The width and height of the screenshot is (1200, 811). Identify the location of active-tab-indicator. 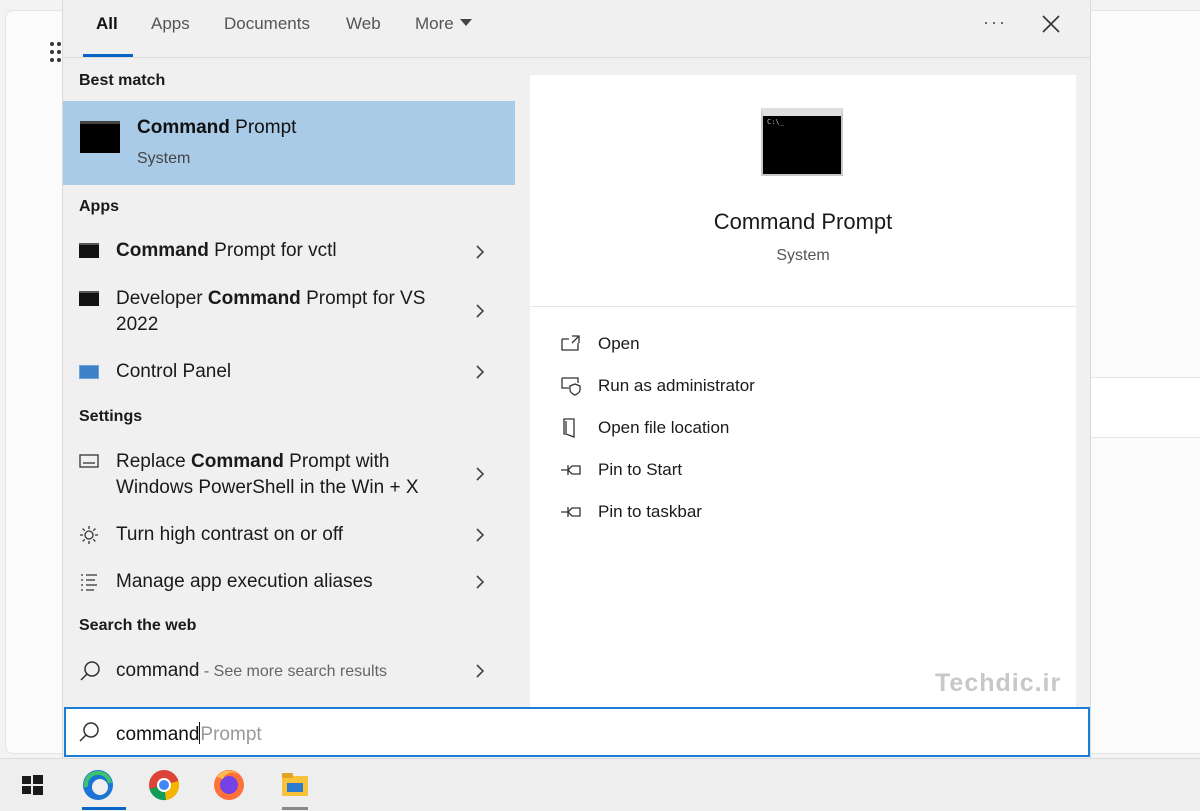
(108, 55).